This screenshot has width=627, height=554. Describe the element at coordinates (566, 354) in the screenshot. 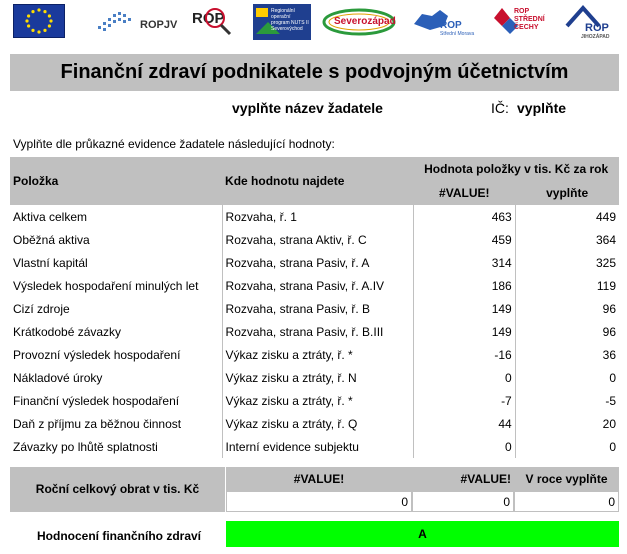

I see `row-value-year2: 36` at that location.